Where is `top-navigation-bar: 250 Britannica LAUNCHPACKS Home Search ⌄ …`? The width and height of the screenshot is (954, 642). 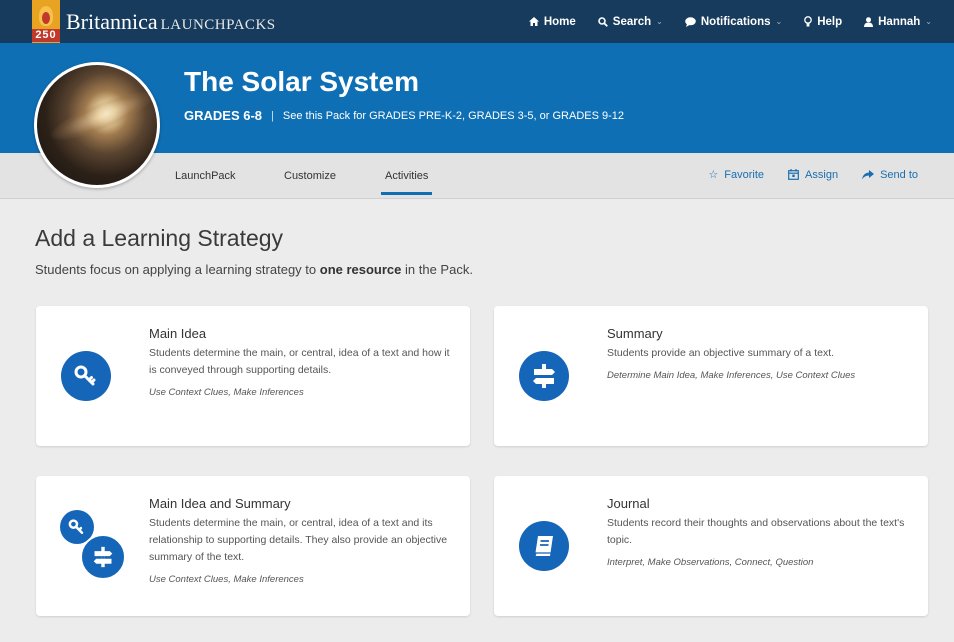
top-navigation-bar: 250 Britannica LAUNCHPACKS Home Search ⌄ … is located at coordinates (477, 21).